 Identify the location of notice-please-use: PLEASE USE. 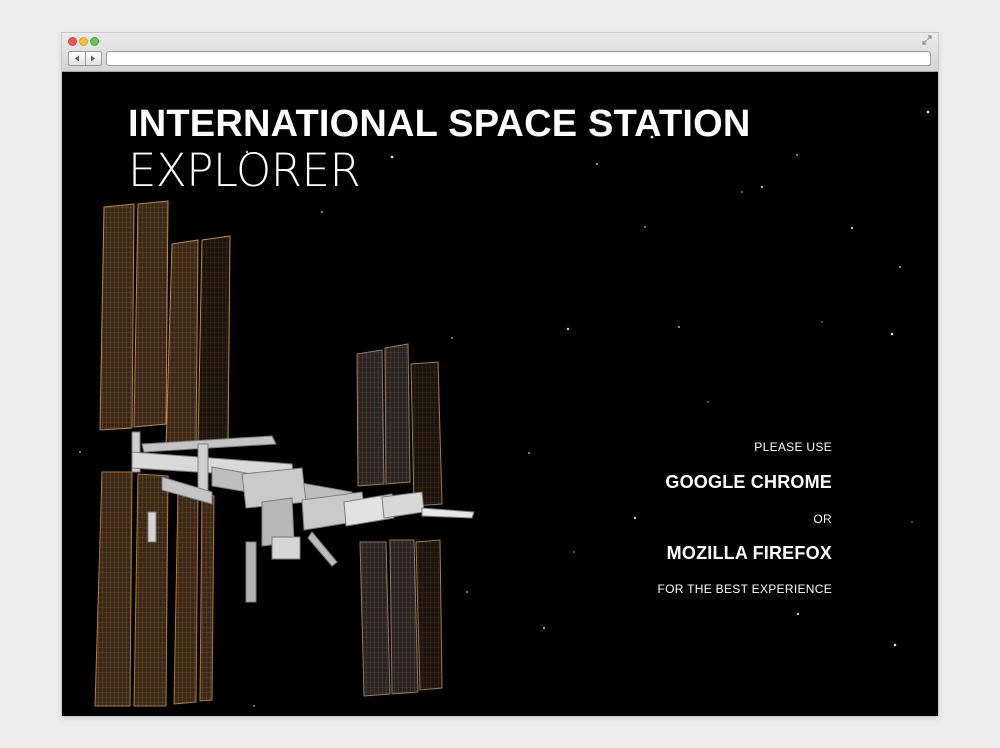
(793, 447).